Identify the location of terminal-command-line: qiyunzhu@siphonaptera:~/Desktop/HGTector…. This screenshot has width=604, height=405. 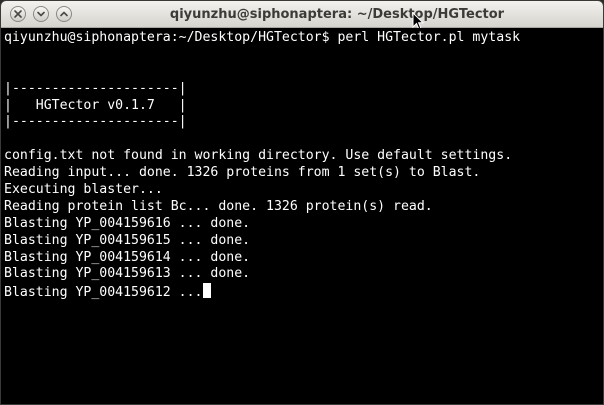
(262, 37).